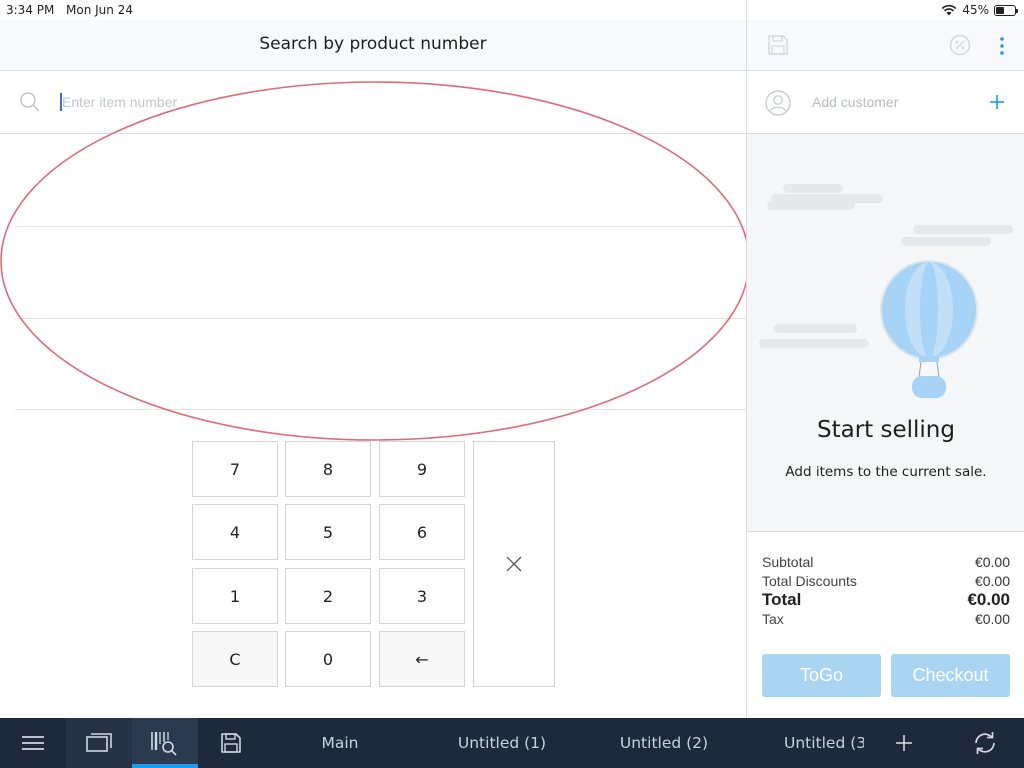 This screenshot has width=1024, height=768. I want to click on add-customer-row: Add customer, so click(885, 102).